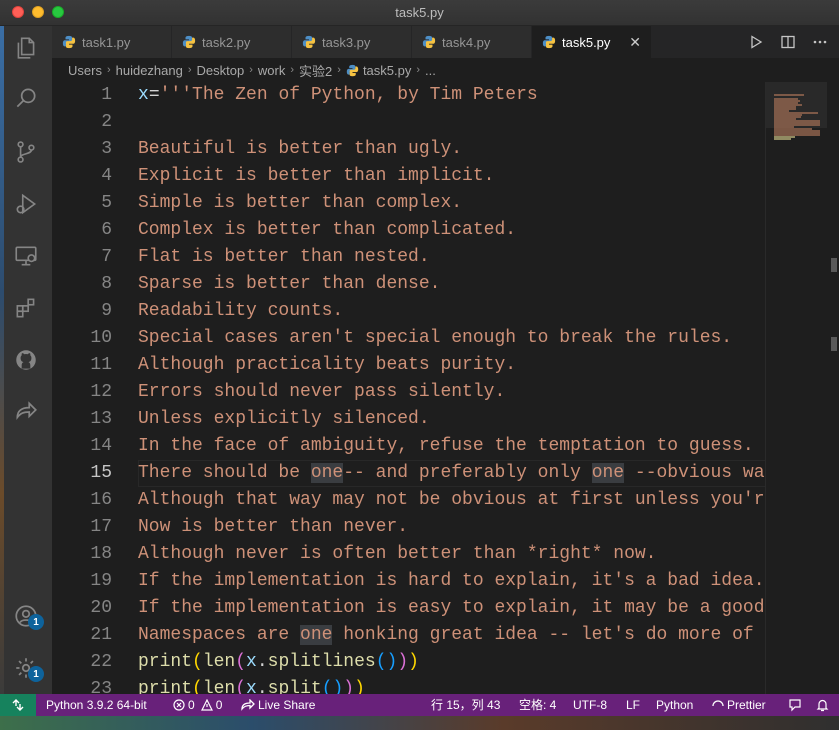  Describe the element at coordinates (101, 446) in the screenshot. I see `line-number: 14` at that location.